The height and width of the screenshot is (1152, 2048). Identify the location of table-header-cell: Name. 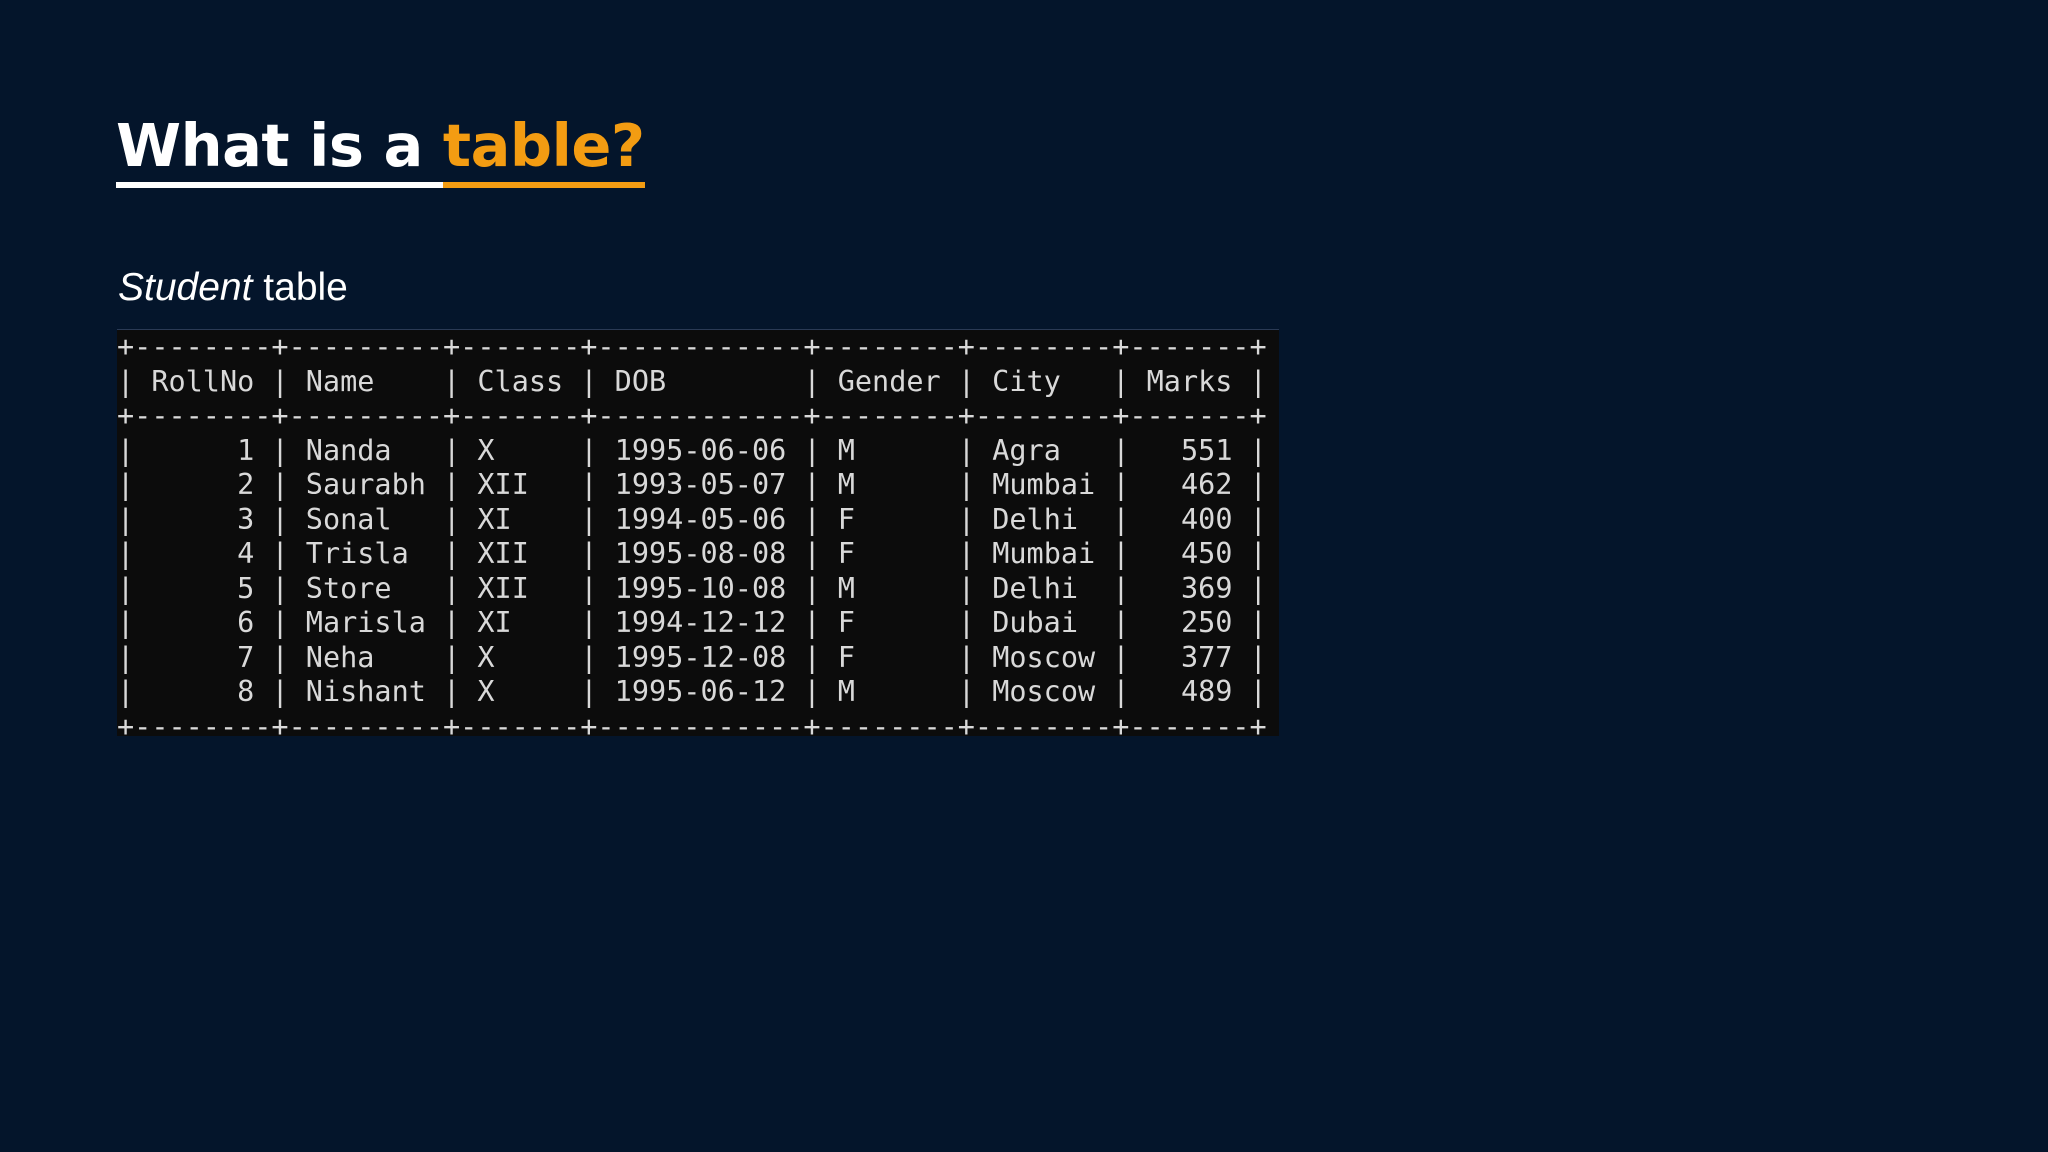
(340, 381).